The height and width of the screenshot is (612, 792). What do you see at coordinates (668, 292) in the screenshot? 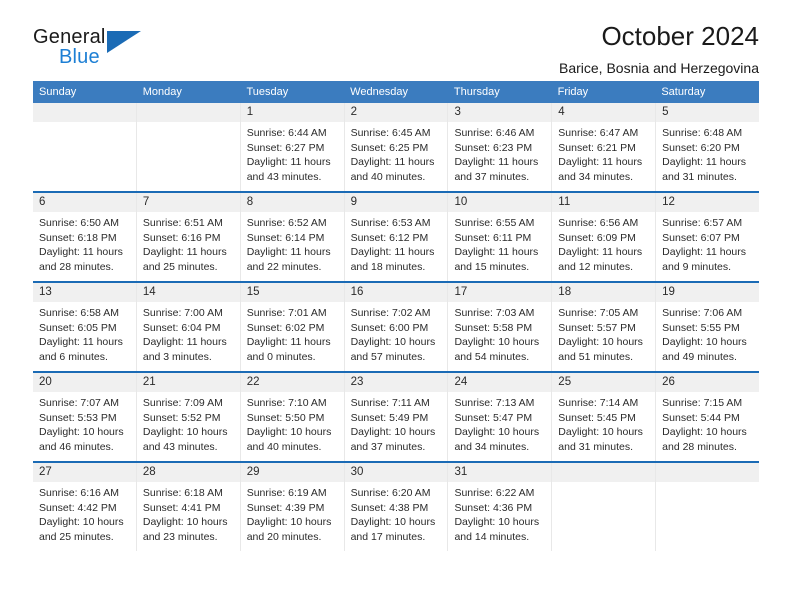
I see `day-number: 19` at bounding box center [668, 292].